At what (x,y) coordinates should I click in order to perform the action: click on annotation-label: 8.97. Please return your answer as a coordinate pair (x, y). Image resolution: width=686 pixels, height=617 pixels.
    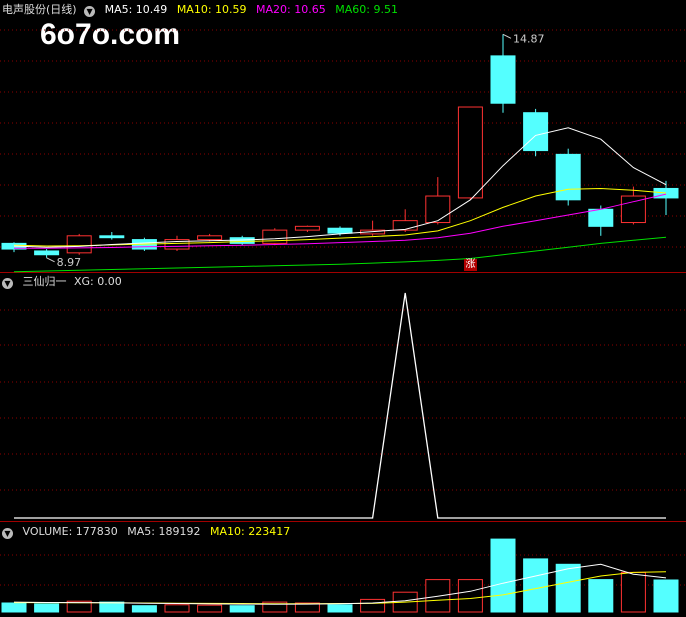
    Looking at the image, I should click on (69, 262).